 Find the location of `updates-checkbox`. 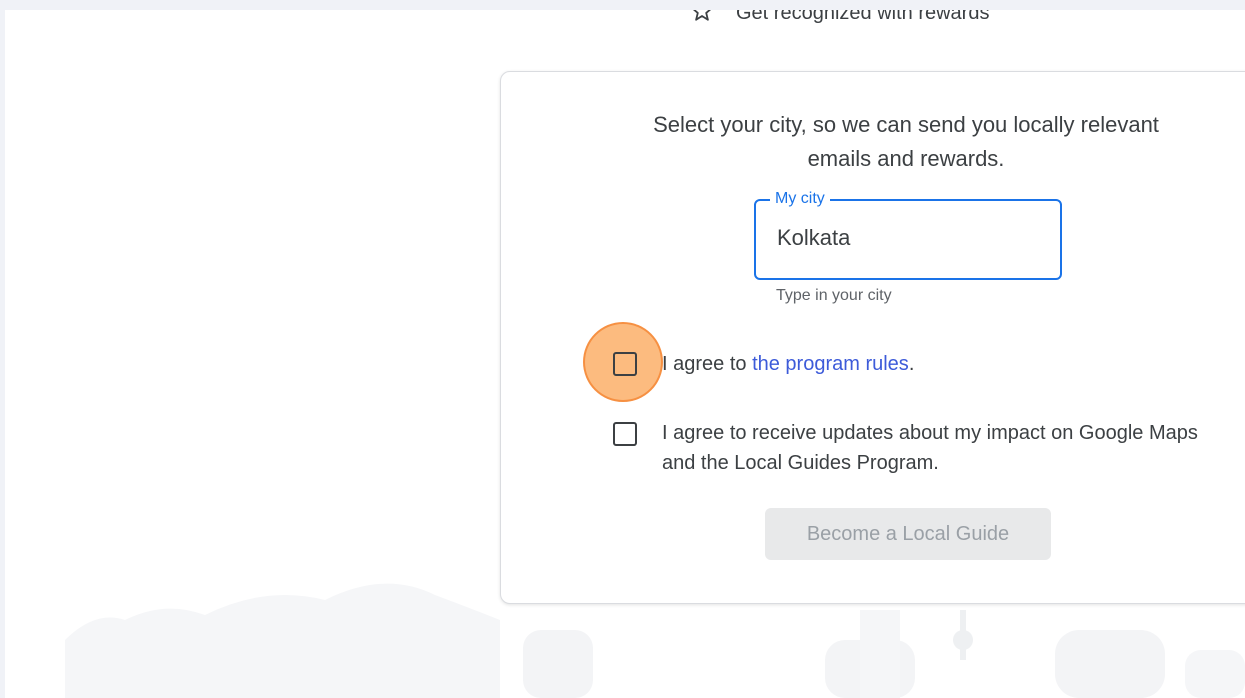

updates-checkbox is located at coordinates (625, 434).